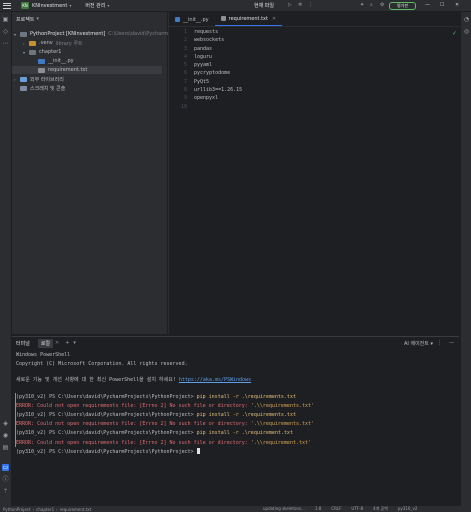 This screenshot has width=471, height=512. What do you see at coordinates (5, 447) in the screenshot?
I see `services-icon: ▤` at bounding box center [5, 447].